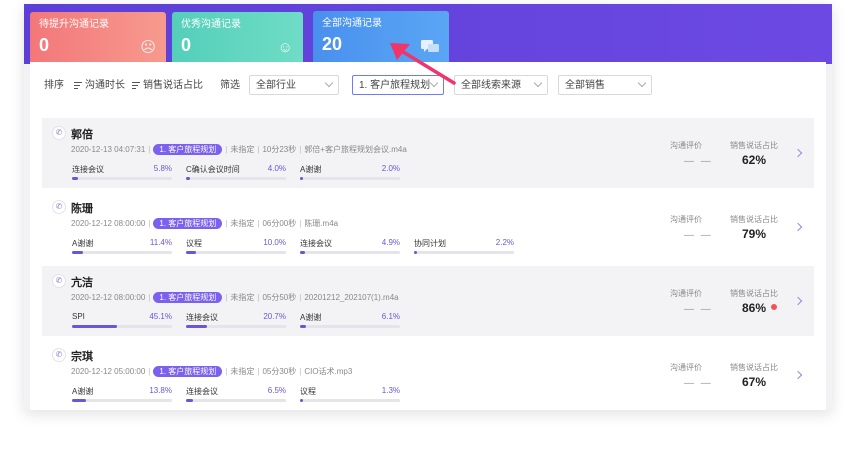  Describe the element at coordinates (108, 371) in the screenshot. I see `record-time: 2020-12-12 05:00:00` at that location.